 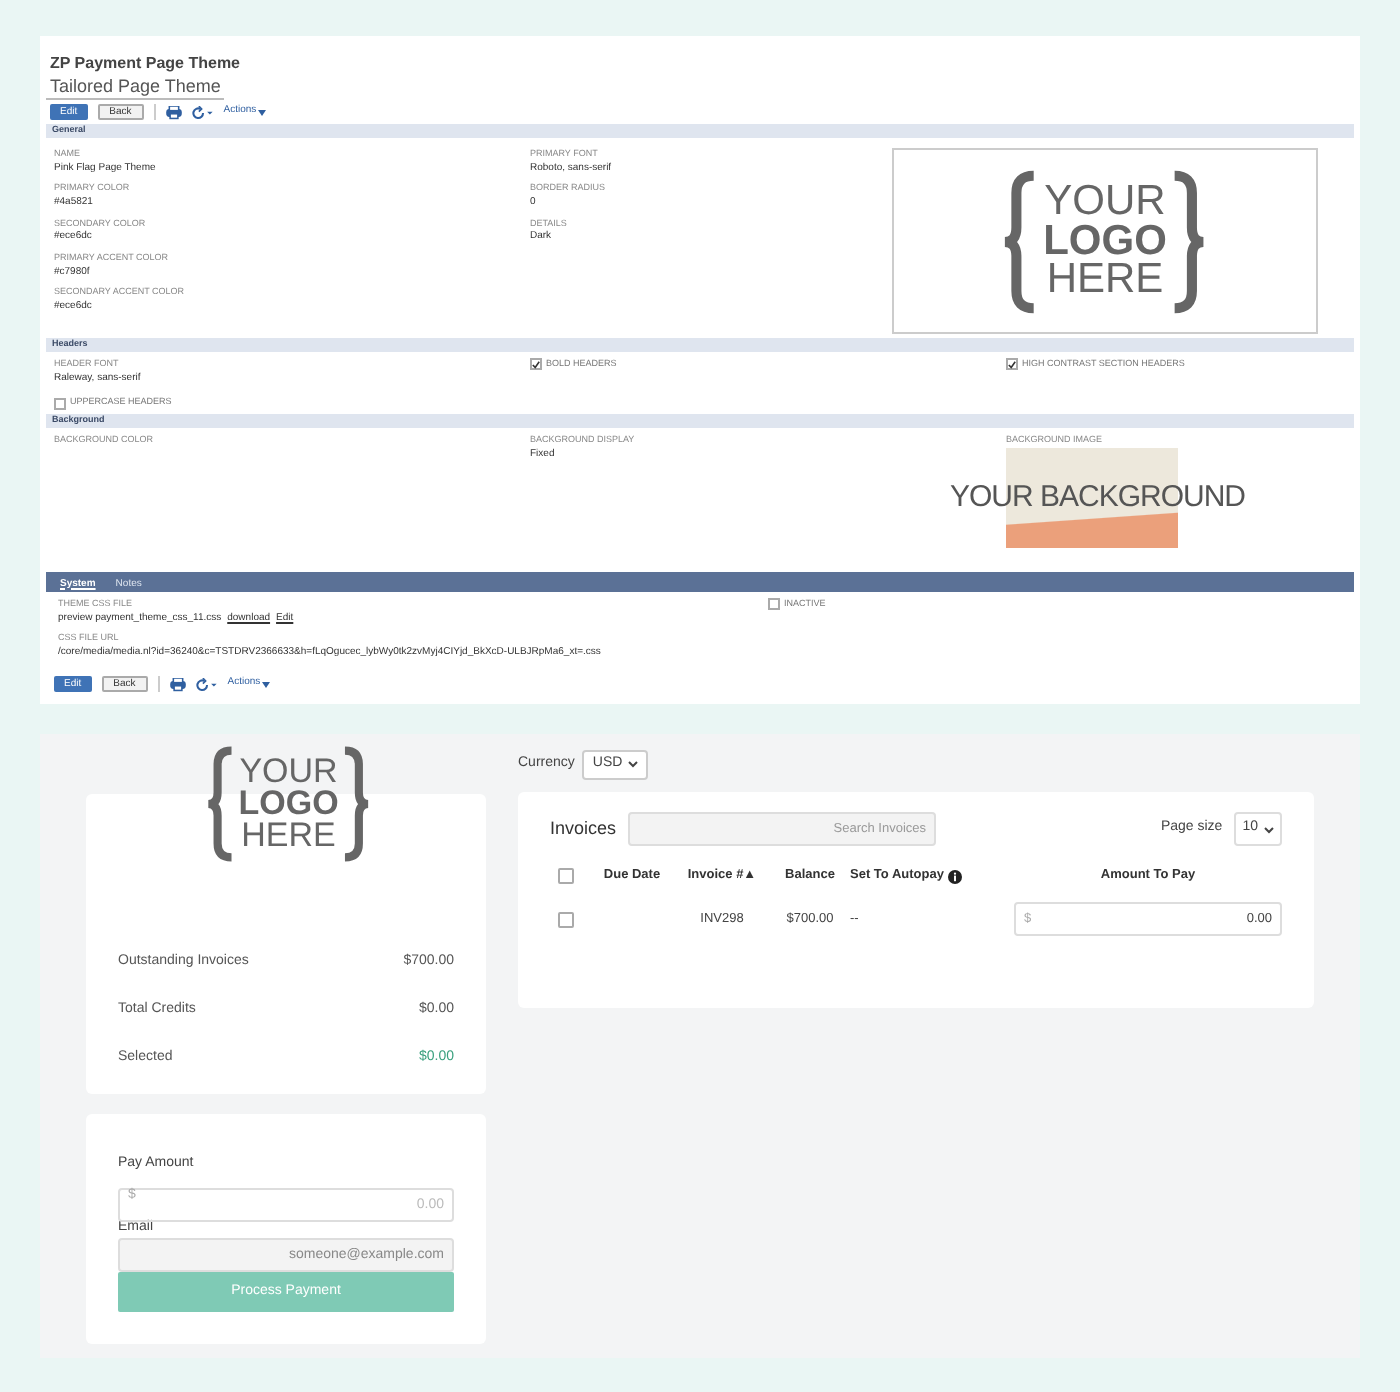 What do you see at coordinates (583, 828) in the screenshot?
I see `invoices-title: Invoices` at bounding box center [583, 828].